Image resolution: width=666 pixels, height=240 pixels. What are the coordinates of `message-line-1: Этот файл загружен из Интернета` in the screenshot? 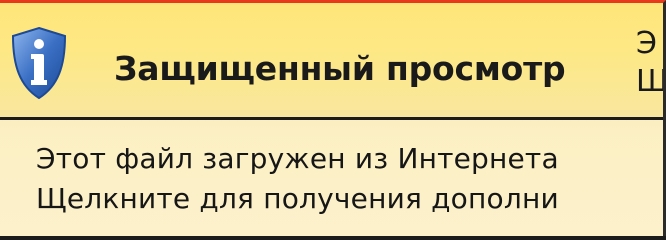 It's located at (297, 158).